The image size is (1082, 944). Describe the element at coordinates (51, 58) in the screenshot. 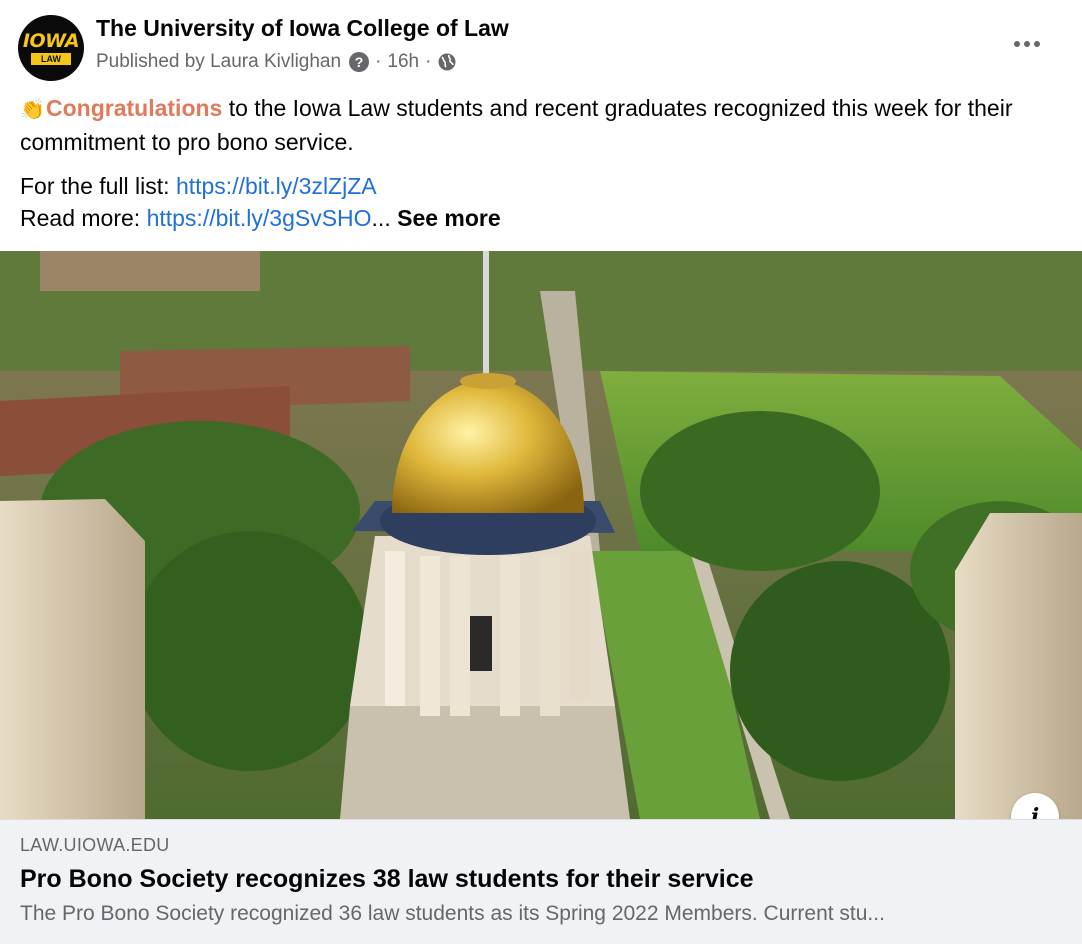

I see `logo-subtext: LAW` at that location.